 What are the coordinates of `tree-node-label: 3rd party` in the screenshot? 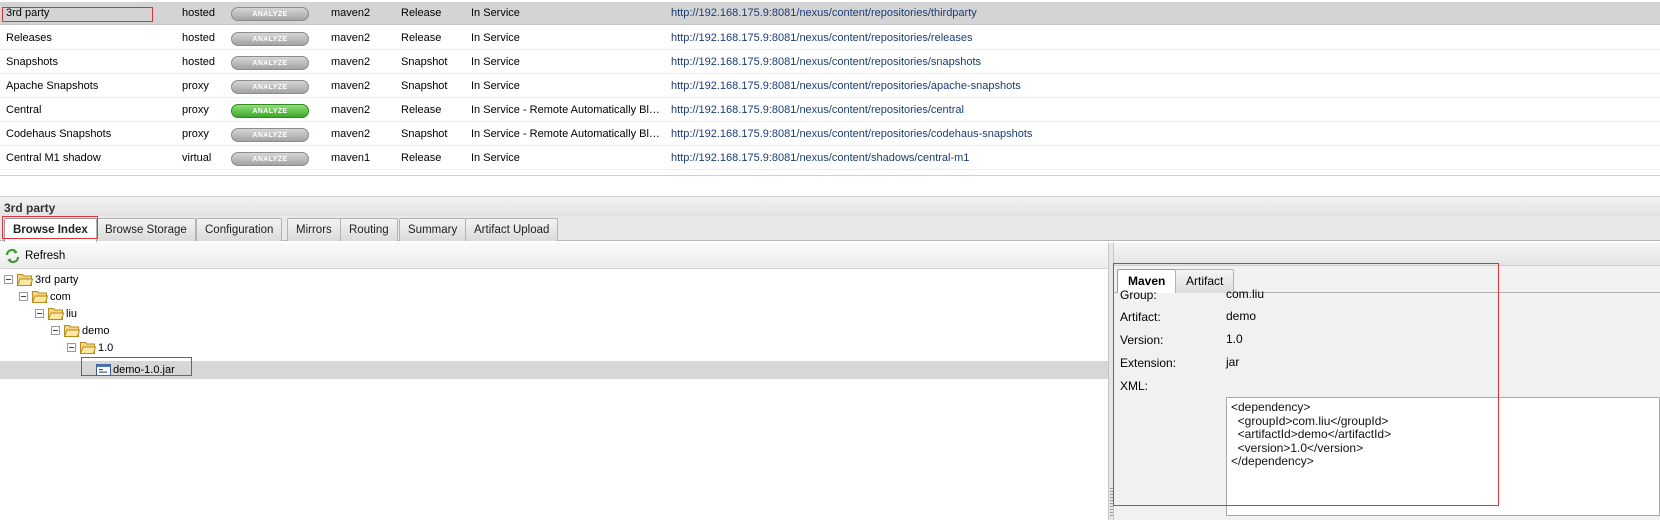 It's located at (57, 280).